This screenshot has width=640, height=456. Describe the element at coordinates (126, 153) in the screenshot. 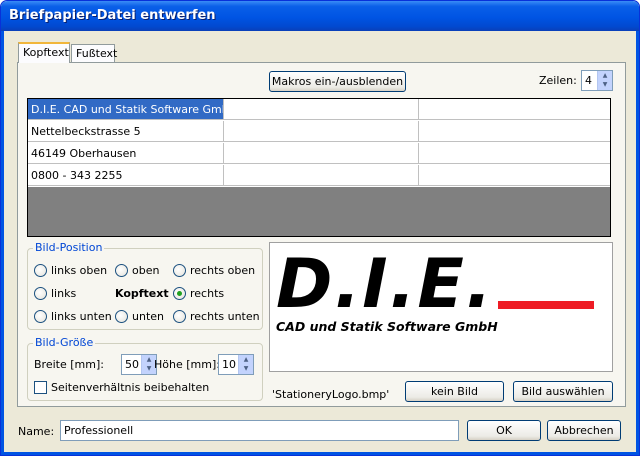

I see `grid-cell: 46149 Oberhausen` at that location.